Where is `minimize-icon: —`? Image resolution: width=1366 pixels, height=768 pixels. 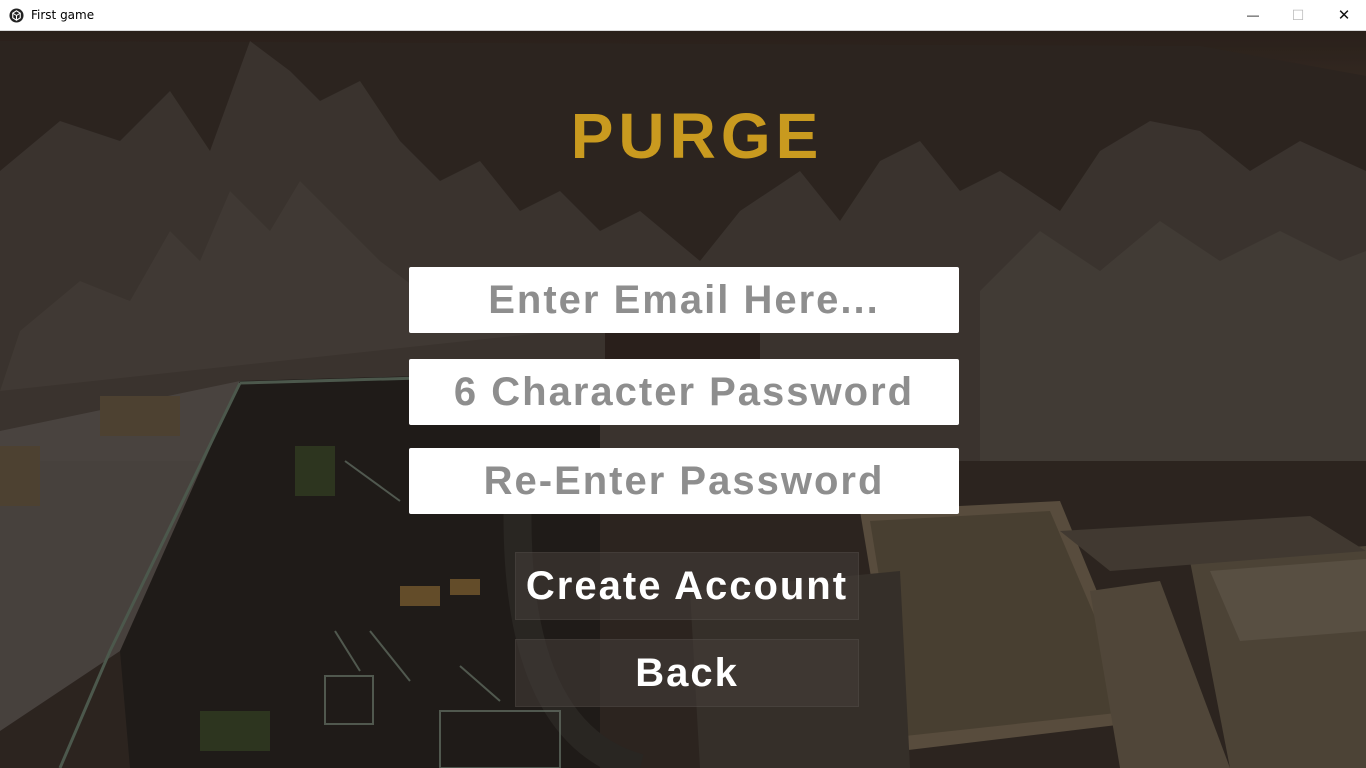 minimize-icon: — is located at coordinates (1253, 15).